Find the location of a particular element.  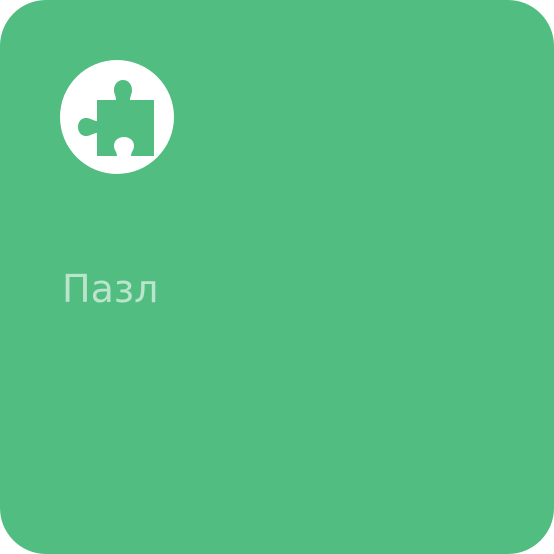

puzzle-icon-badge is located at coordinates (117, 117).